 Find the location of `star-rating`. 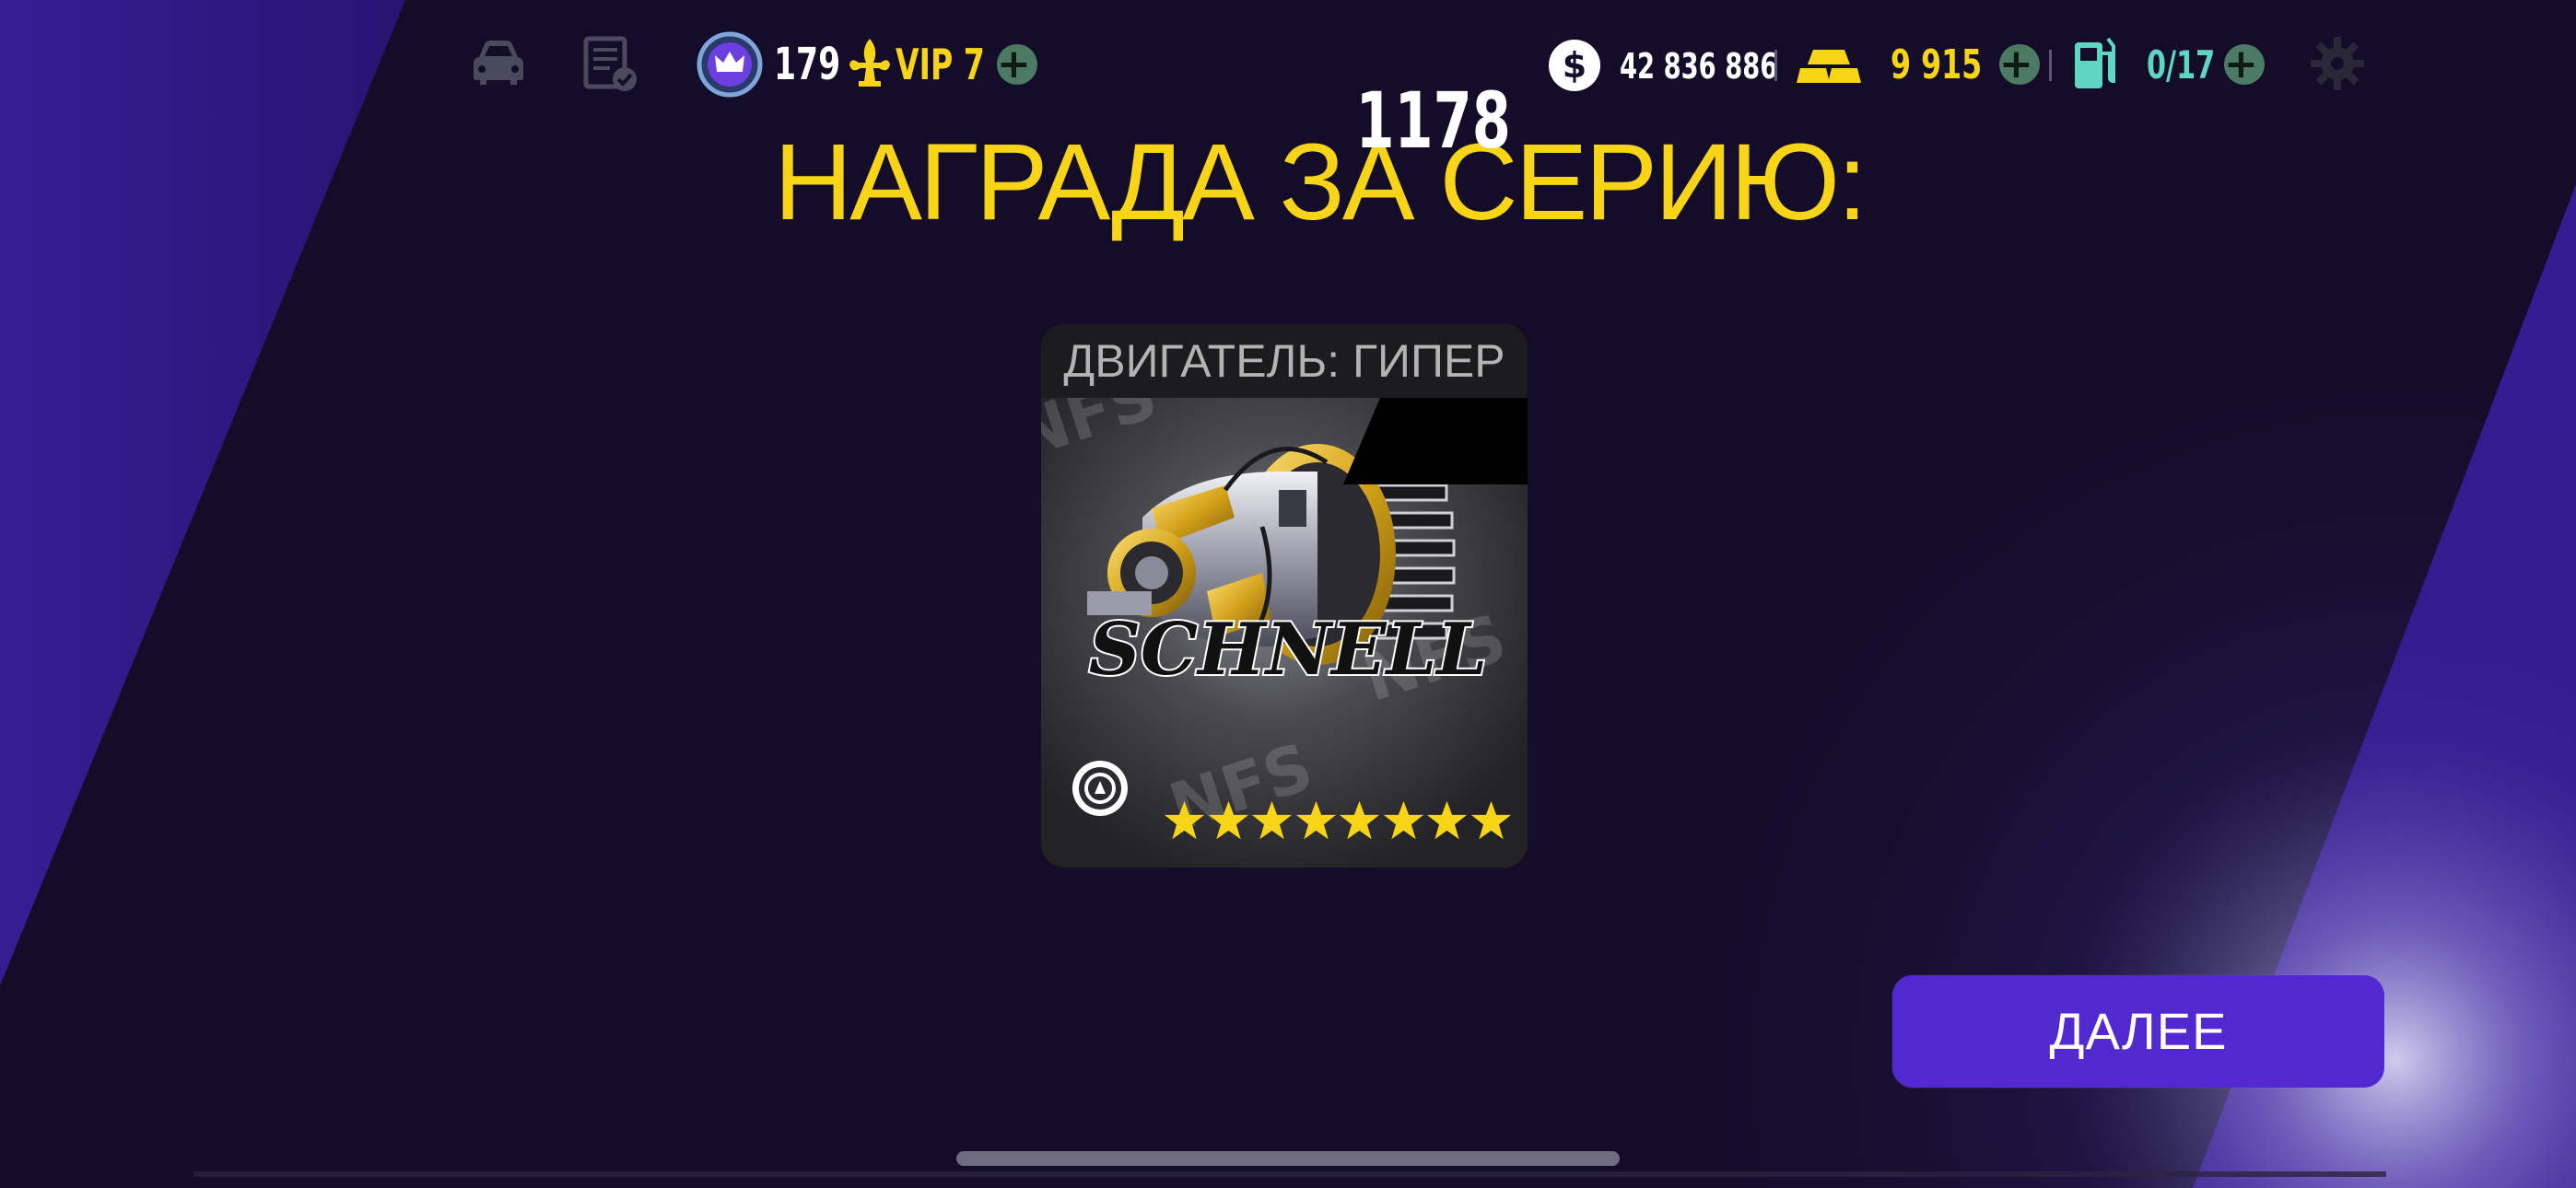

star-rating is located at coordinates (1338, 821).